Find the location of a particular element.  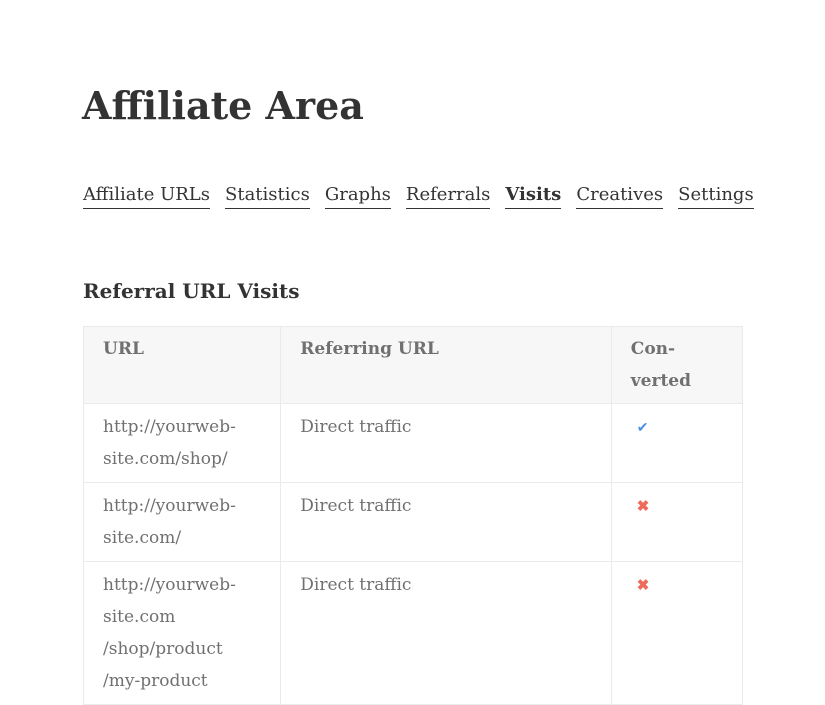

tab-settings: Settings is located at coordinates (716, 195).